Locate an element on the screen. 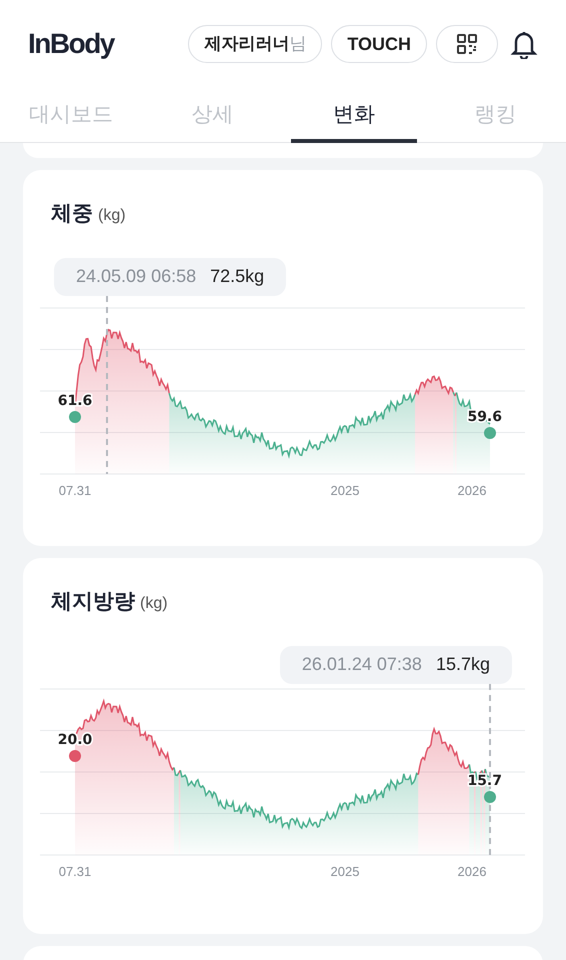  qr-code-button is located at coordinates (467, 44).